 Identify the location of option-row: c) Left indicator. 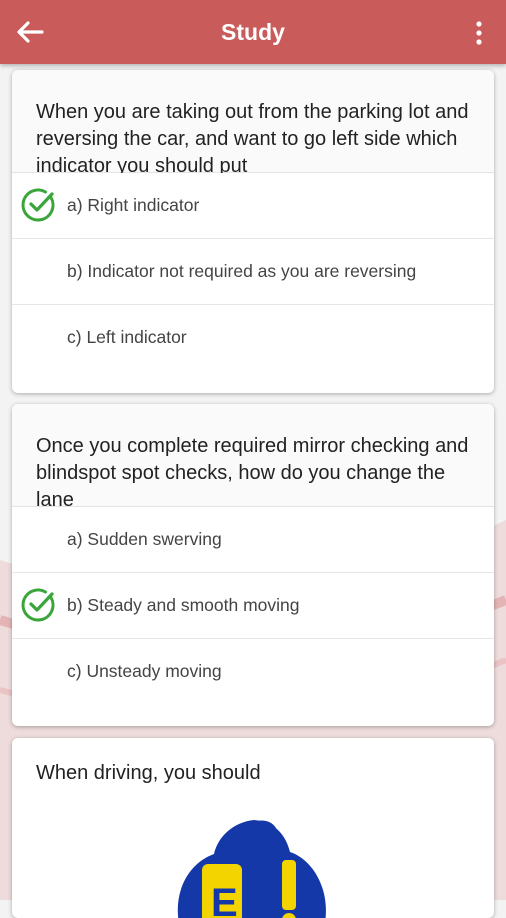
(253, 338).